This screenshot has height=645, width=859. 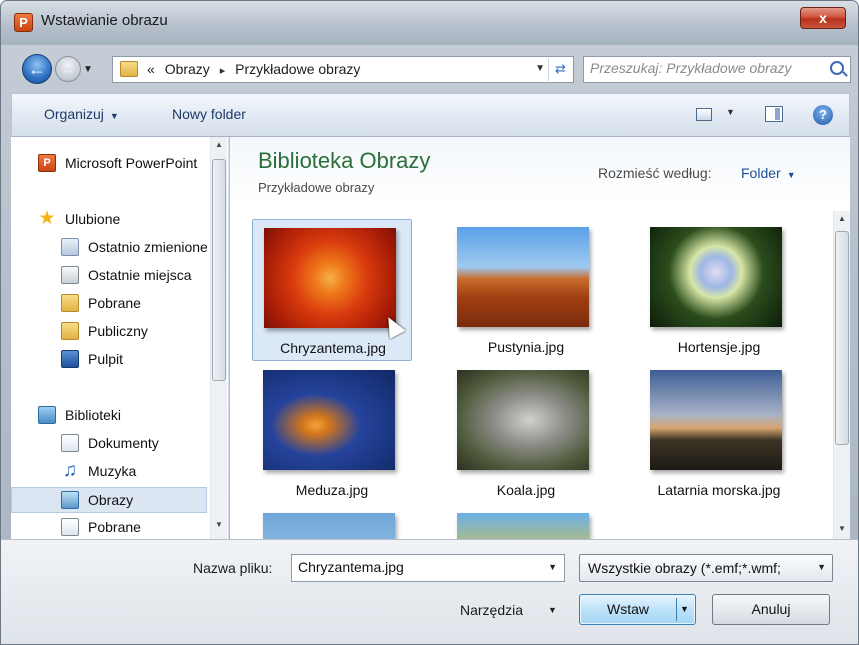 I want to click on file-name: Pustynia.jpg, so click(x=526, y=347).